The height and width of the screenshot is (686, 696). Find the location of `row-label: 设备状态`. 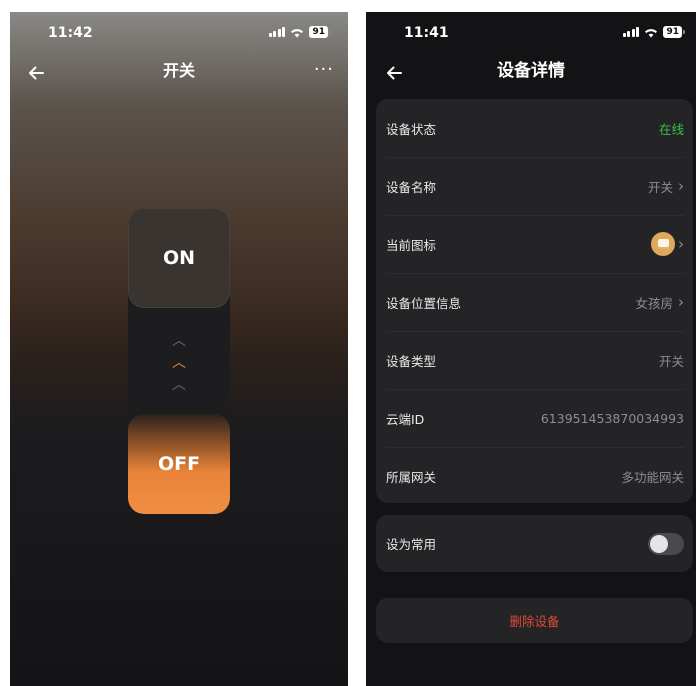

row-label: 设备状态 is located at coordinates (411, 129).